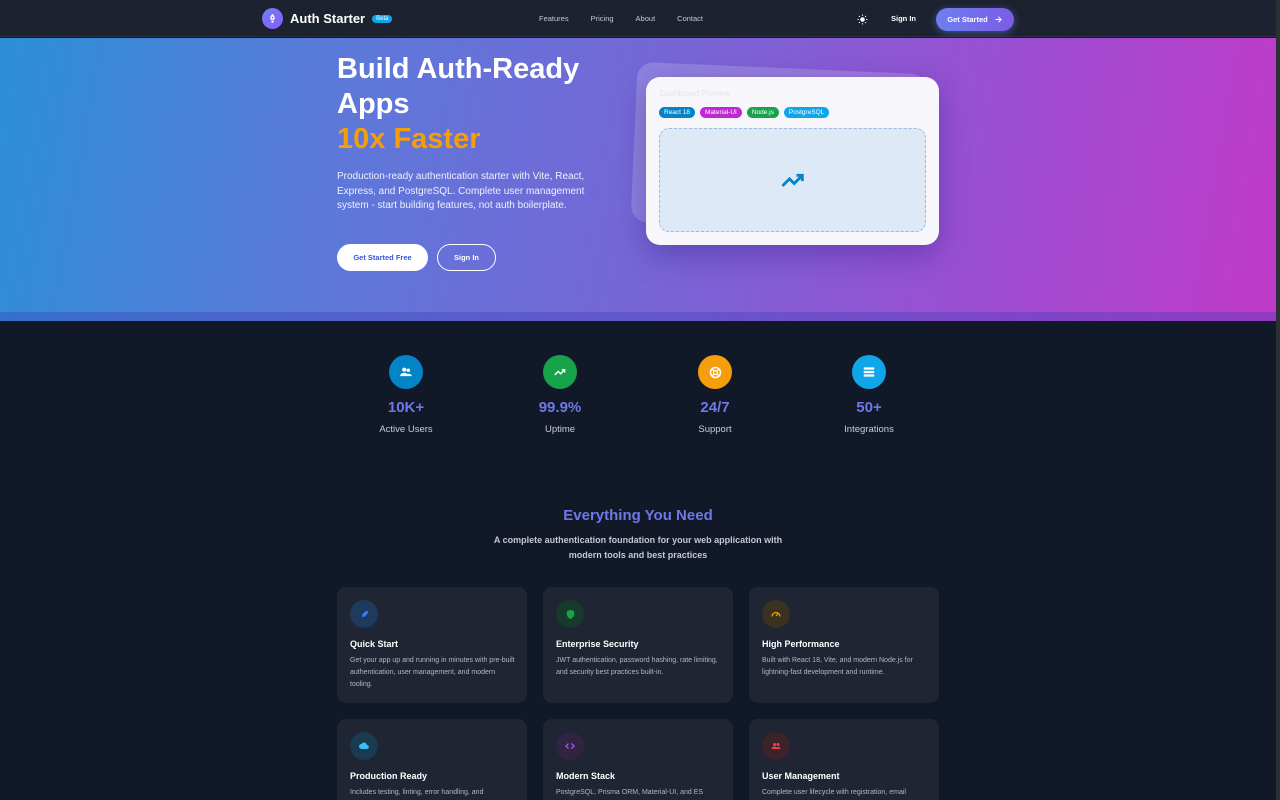 Image resolution: width=1280 pixels, height=800 pixels. I want to click on rocket-icon, so click(364, 614).